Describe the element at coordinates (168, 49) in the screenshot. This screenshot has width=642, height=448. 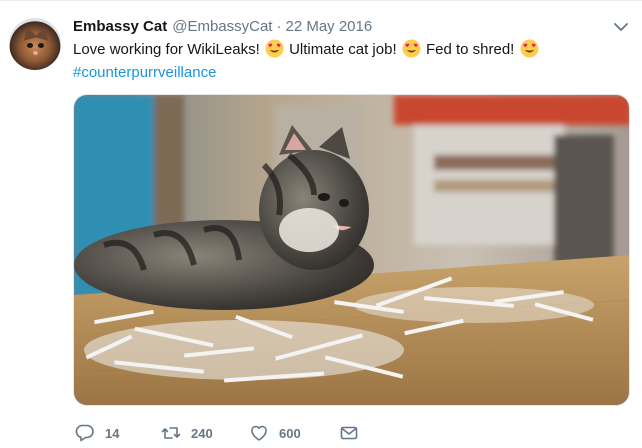
I see `tweet-text-part-1: Love working for WikiLeaks!` at that location.